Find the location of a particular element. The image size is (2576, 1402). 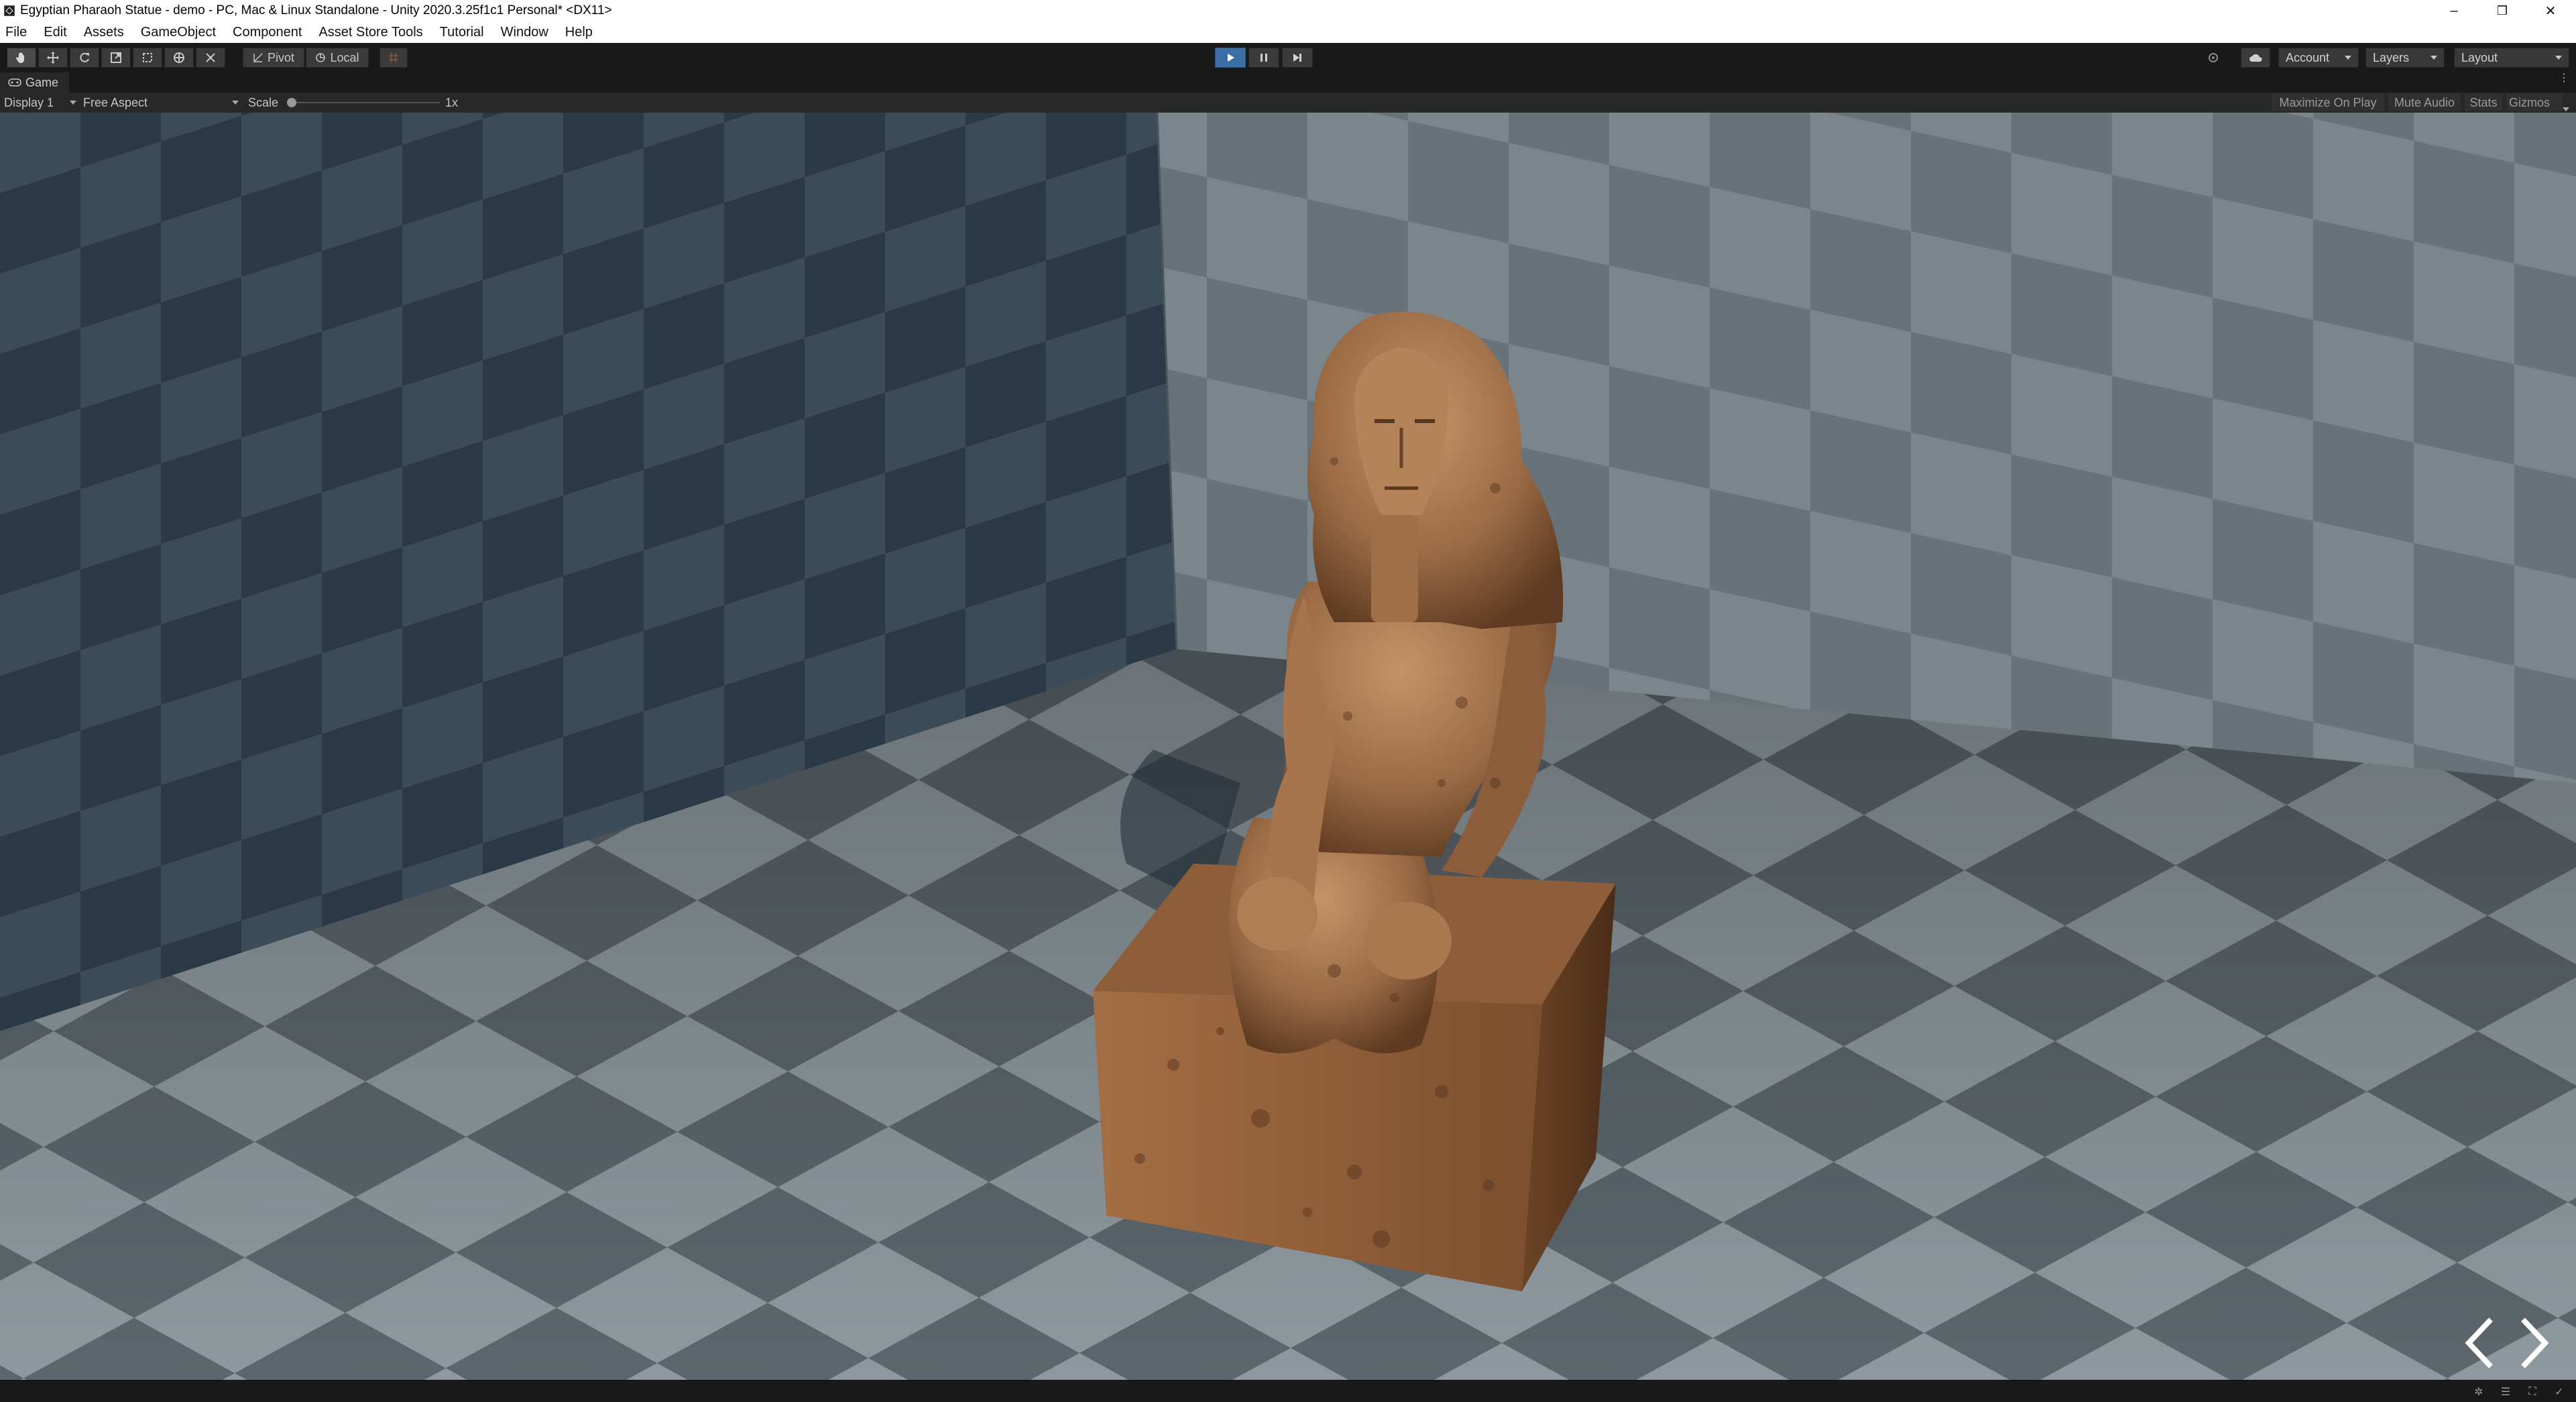

step-button is located at coordinates (1297, 58).